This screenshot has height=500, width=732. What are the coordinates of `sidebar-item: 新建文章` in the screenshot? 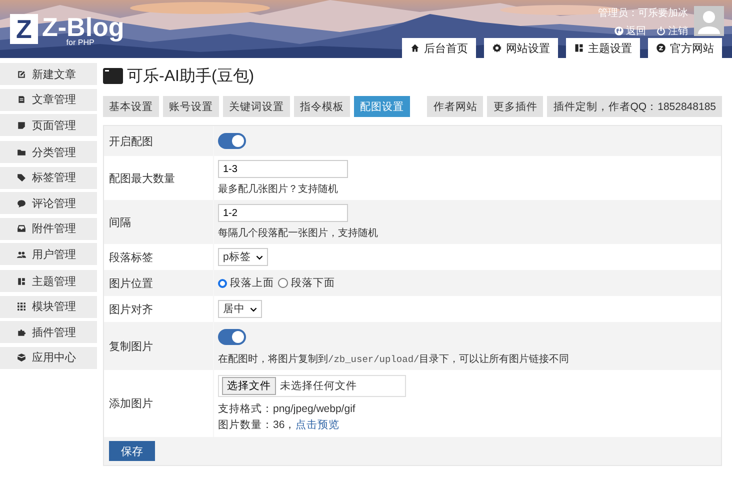 It's located at (48, 74).